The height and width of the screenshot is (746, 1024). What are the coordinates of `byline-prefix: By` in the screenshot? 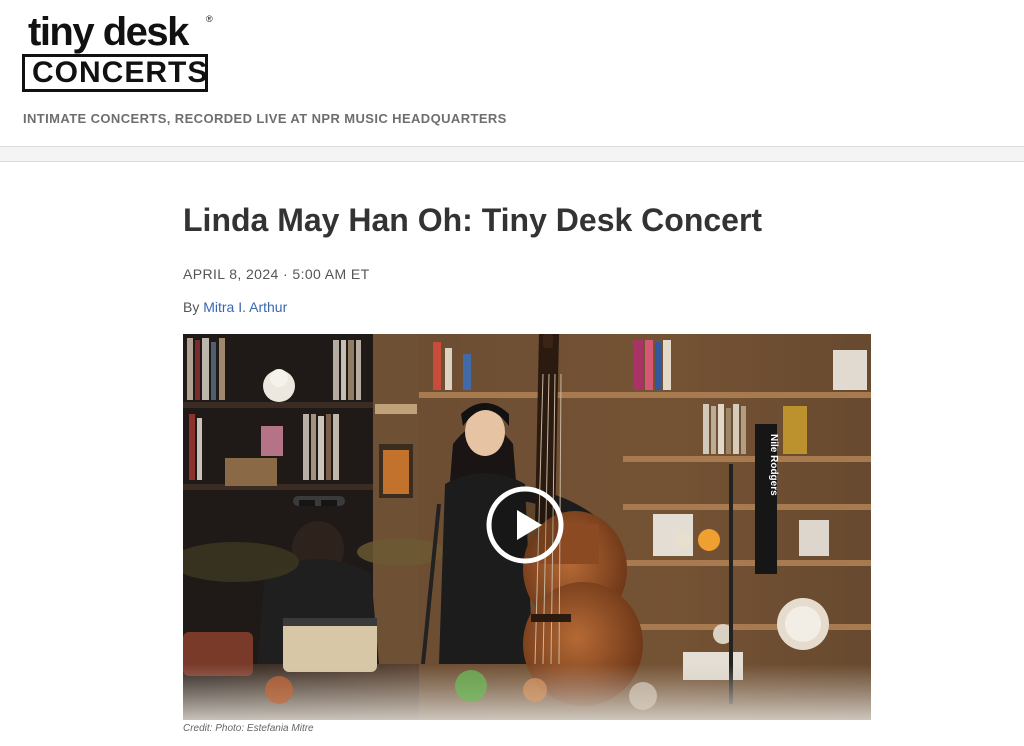 It's located at (191, 307).